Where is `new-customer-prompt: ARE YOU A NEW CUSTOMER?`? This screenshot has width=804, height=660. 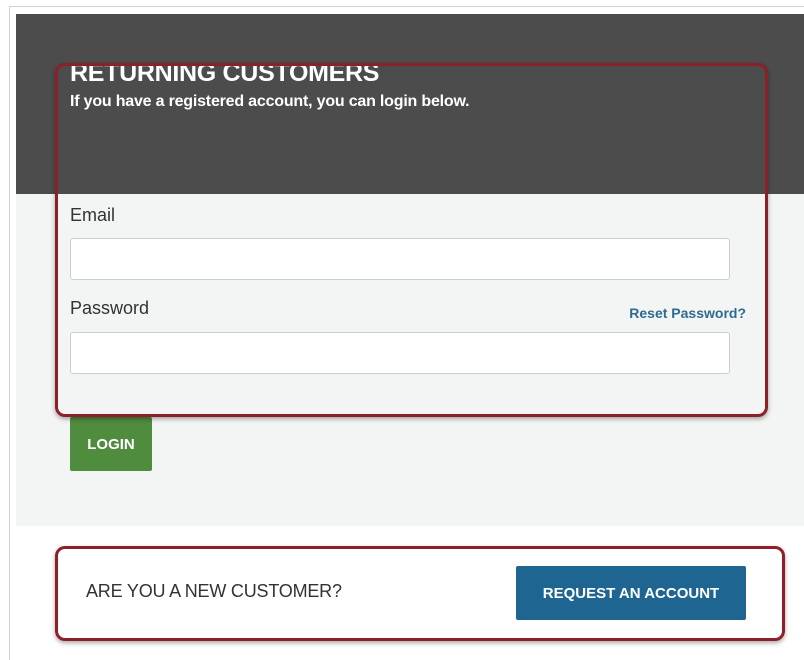
new-customer-prompt: ARE YOU A NEW CUSTOMER? is located at coordinates (214, 591).